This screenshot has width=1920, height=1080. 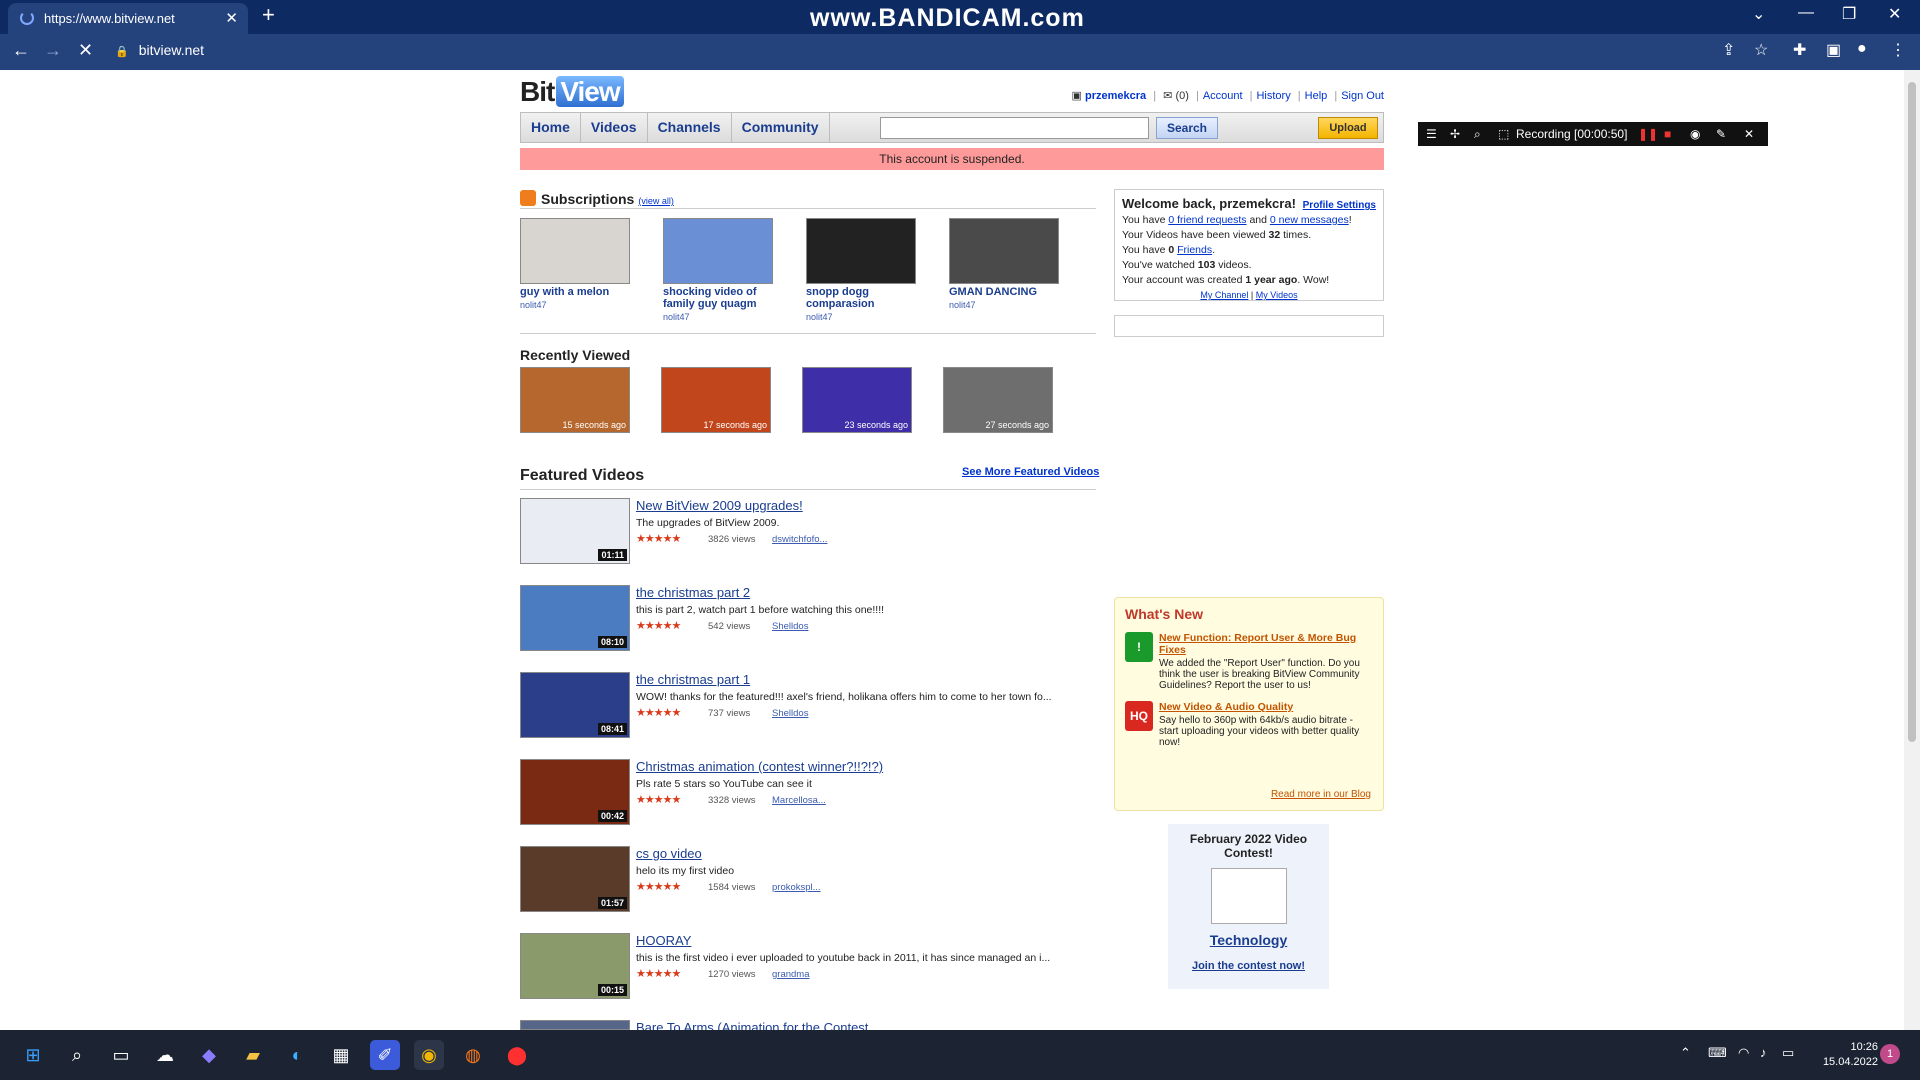 What do you see at coordinates (1717, 1053) in the screenshot?
I see `keyboard-icon: ⌨` at bounding box center [1717, 1053].